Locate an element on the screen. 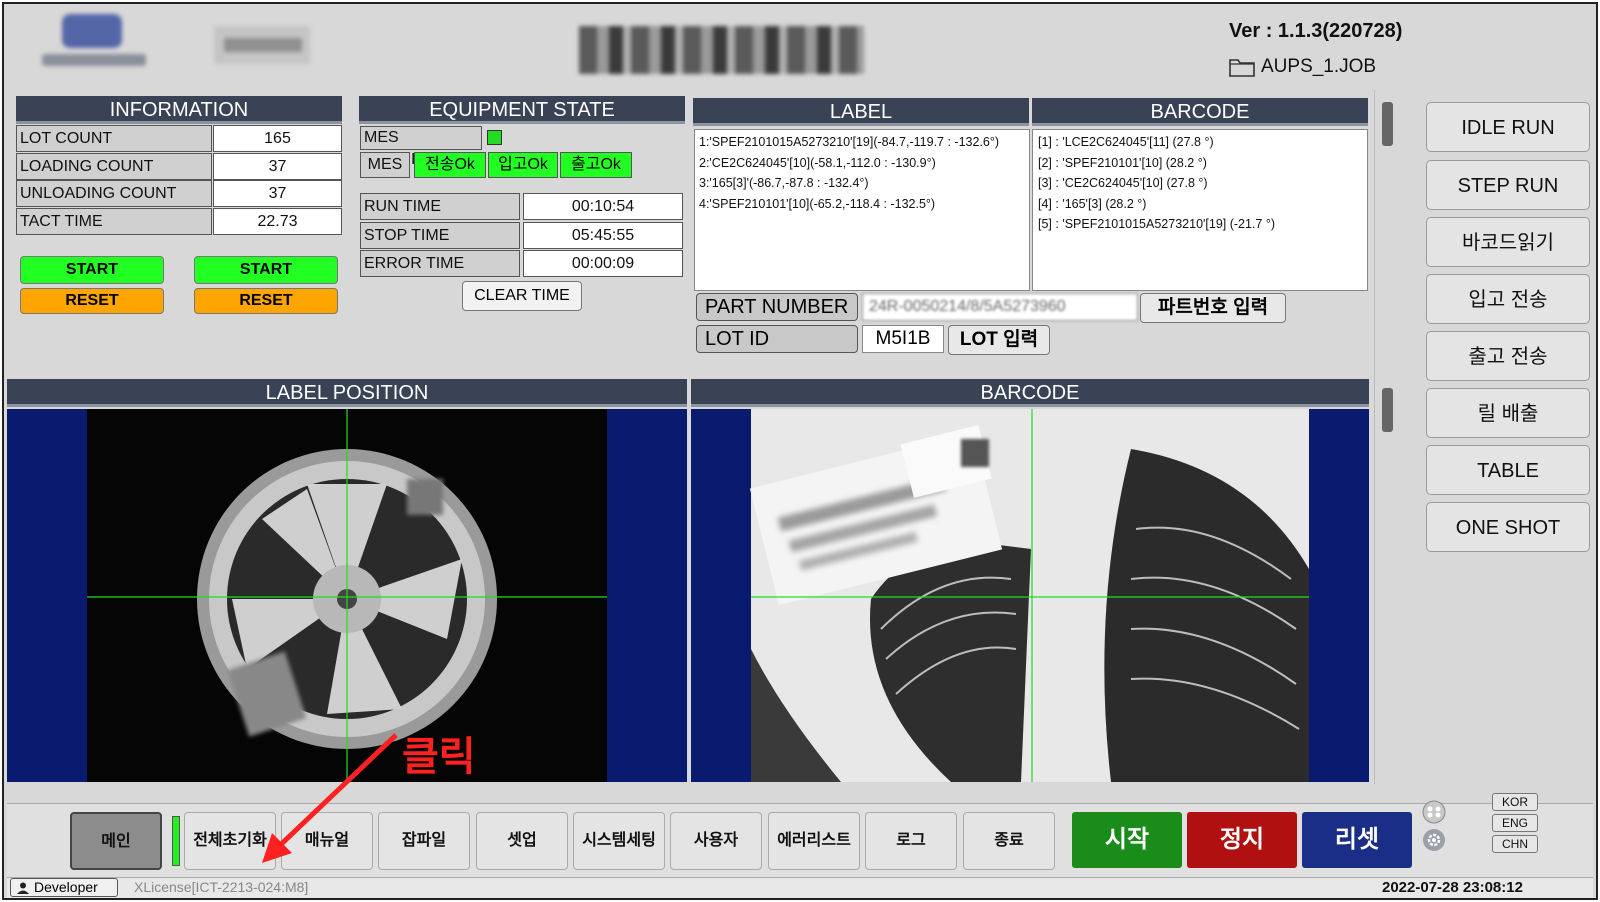 Image resolution: width=1600 pixels, height=902 pixels. read-barcode-button: 바코드읽기 is located at coordinates (1508, 242).